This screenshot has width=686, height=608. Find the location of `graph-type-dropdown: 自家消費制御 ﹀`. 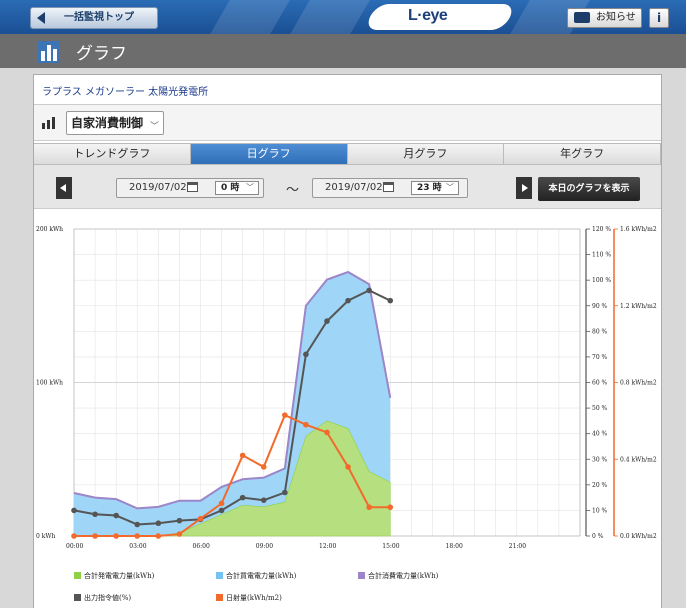

graph-type-dropdown: 自家消費制御 ﹀ is located at coordinates (115, 123).